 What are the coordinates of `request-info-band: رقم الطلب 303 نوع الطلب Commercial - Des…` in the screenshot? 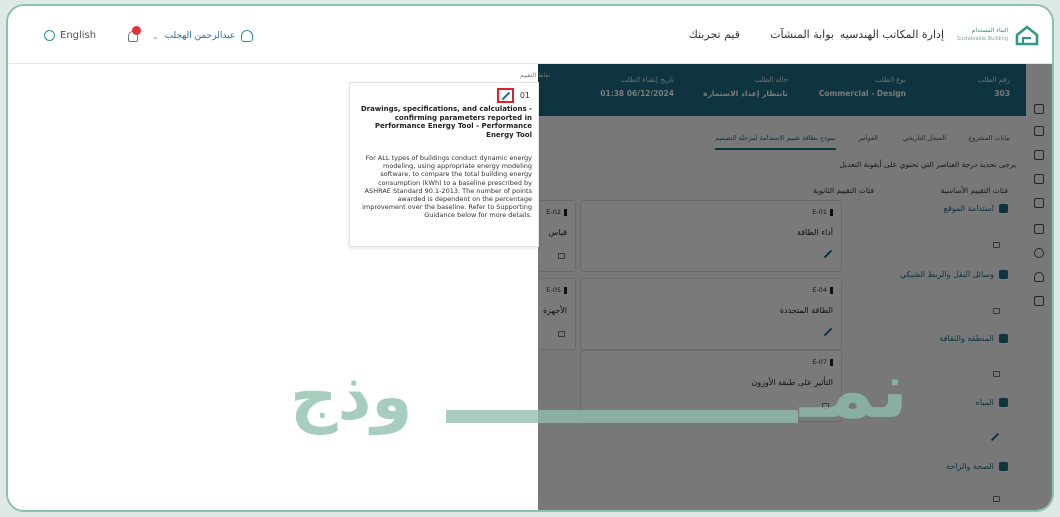 It's located at (782, 90).